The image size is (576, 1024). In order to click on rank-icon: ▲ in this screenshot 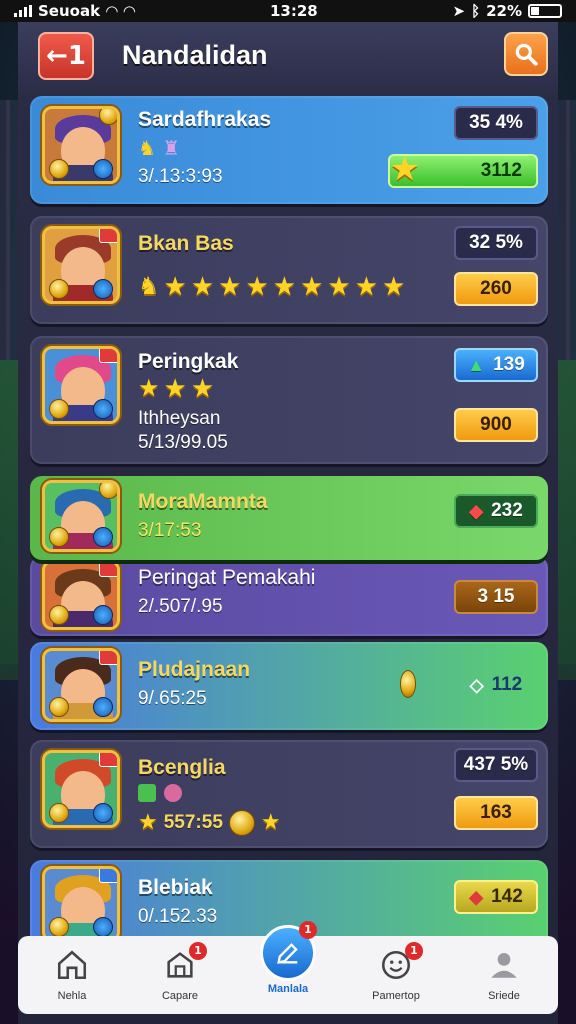, I will do `click(476, 364)`.